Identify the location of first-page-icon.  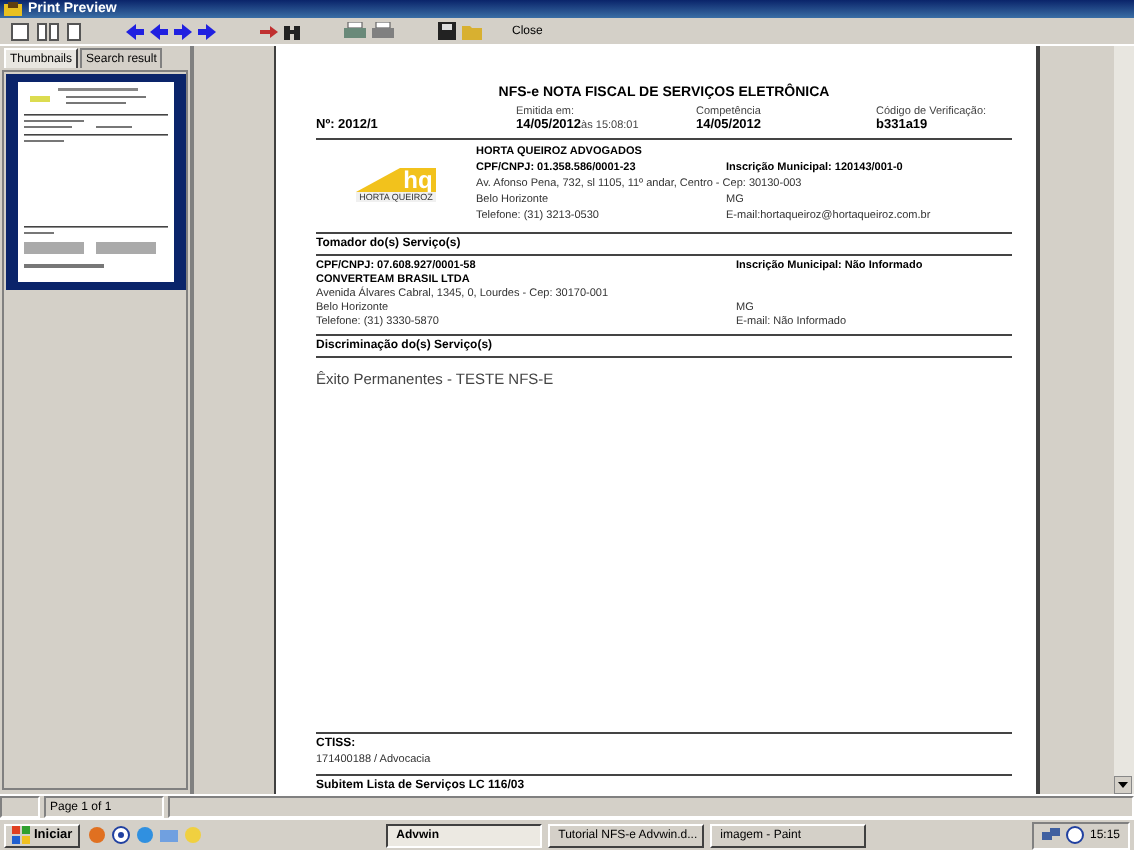
(135, 31).